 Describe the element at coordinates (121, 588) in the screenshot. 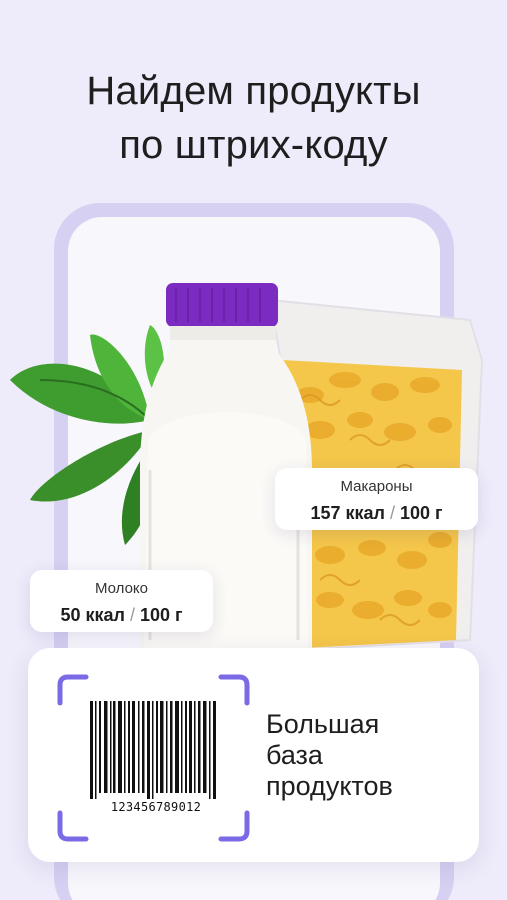

I see `milk-name: Молоко` at that location.